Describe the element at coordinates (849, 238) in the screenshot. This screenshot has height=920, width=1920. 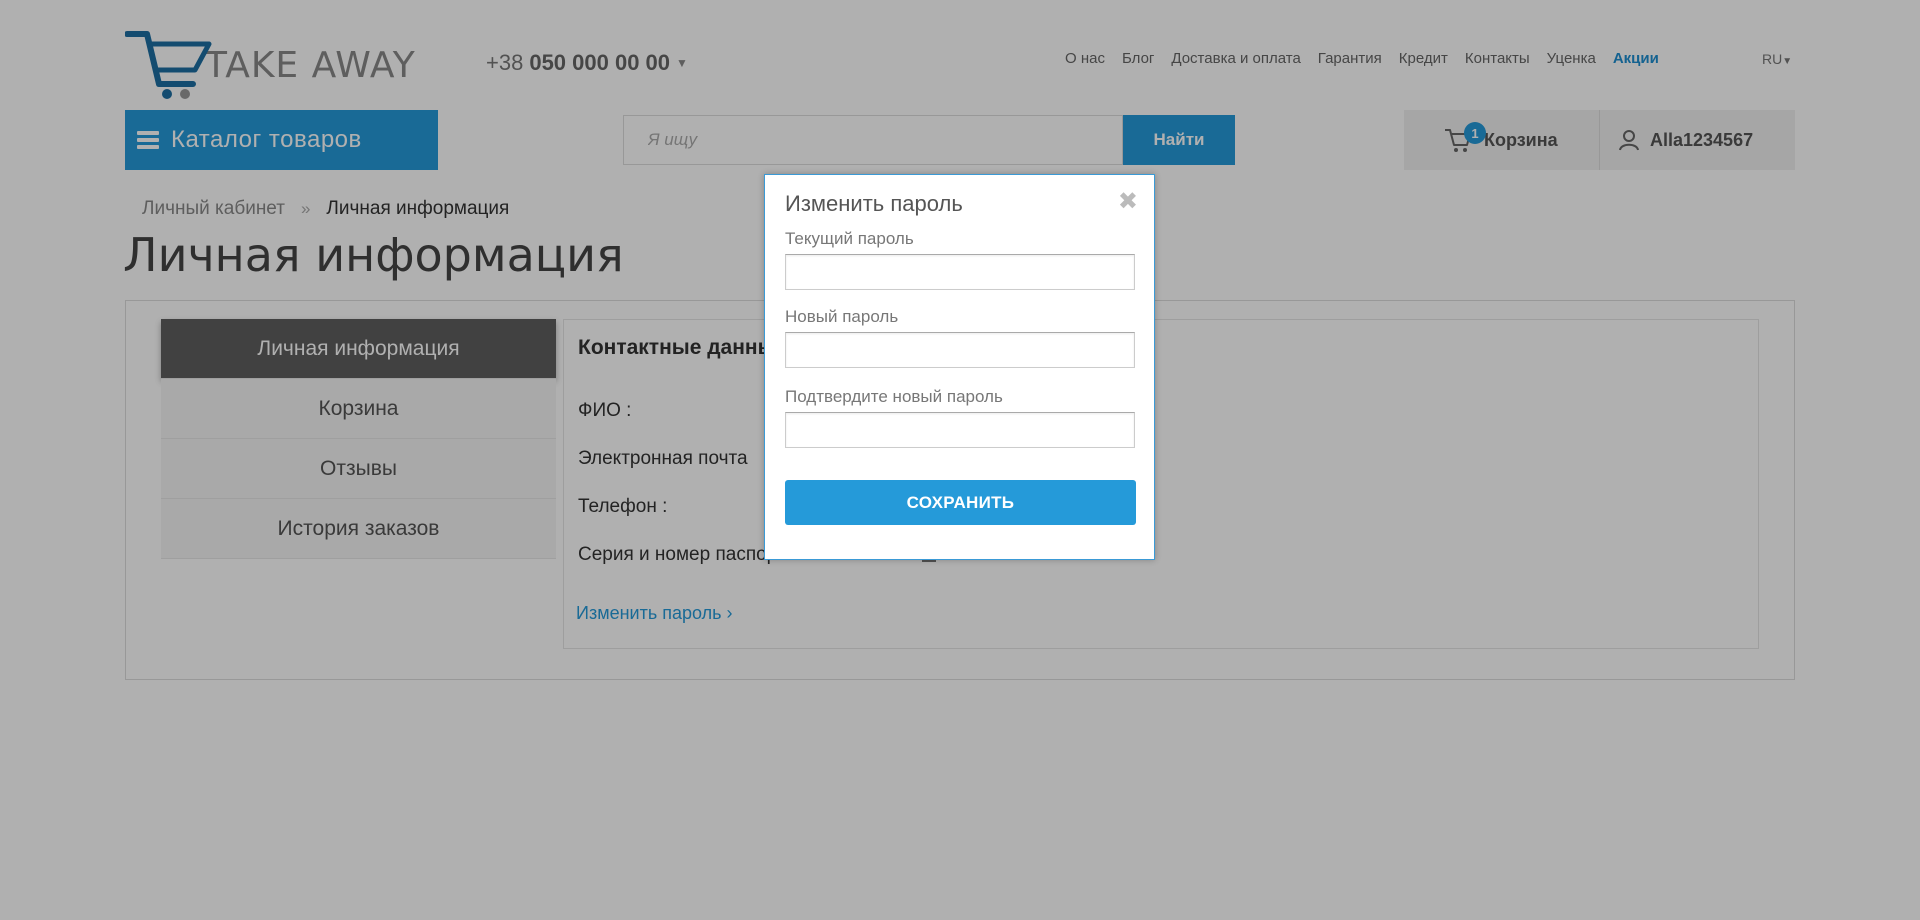
I see `current-password-label: Текущий пароль` at that location.